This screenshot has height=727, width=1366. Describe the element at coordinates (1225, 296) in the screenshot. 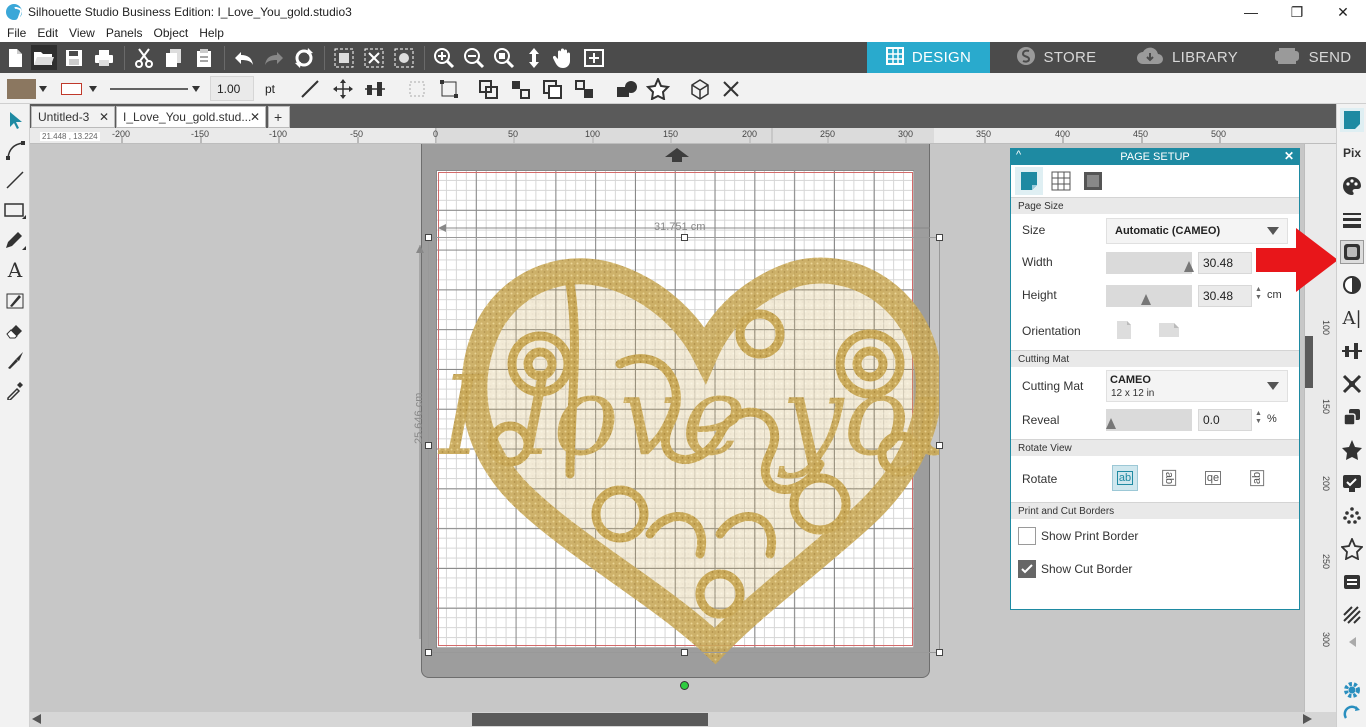

I see `height-input: 30.48` at that location.